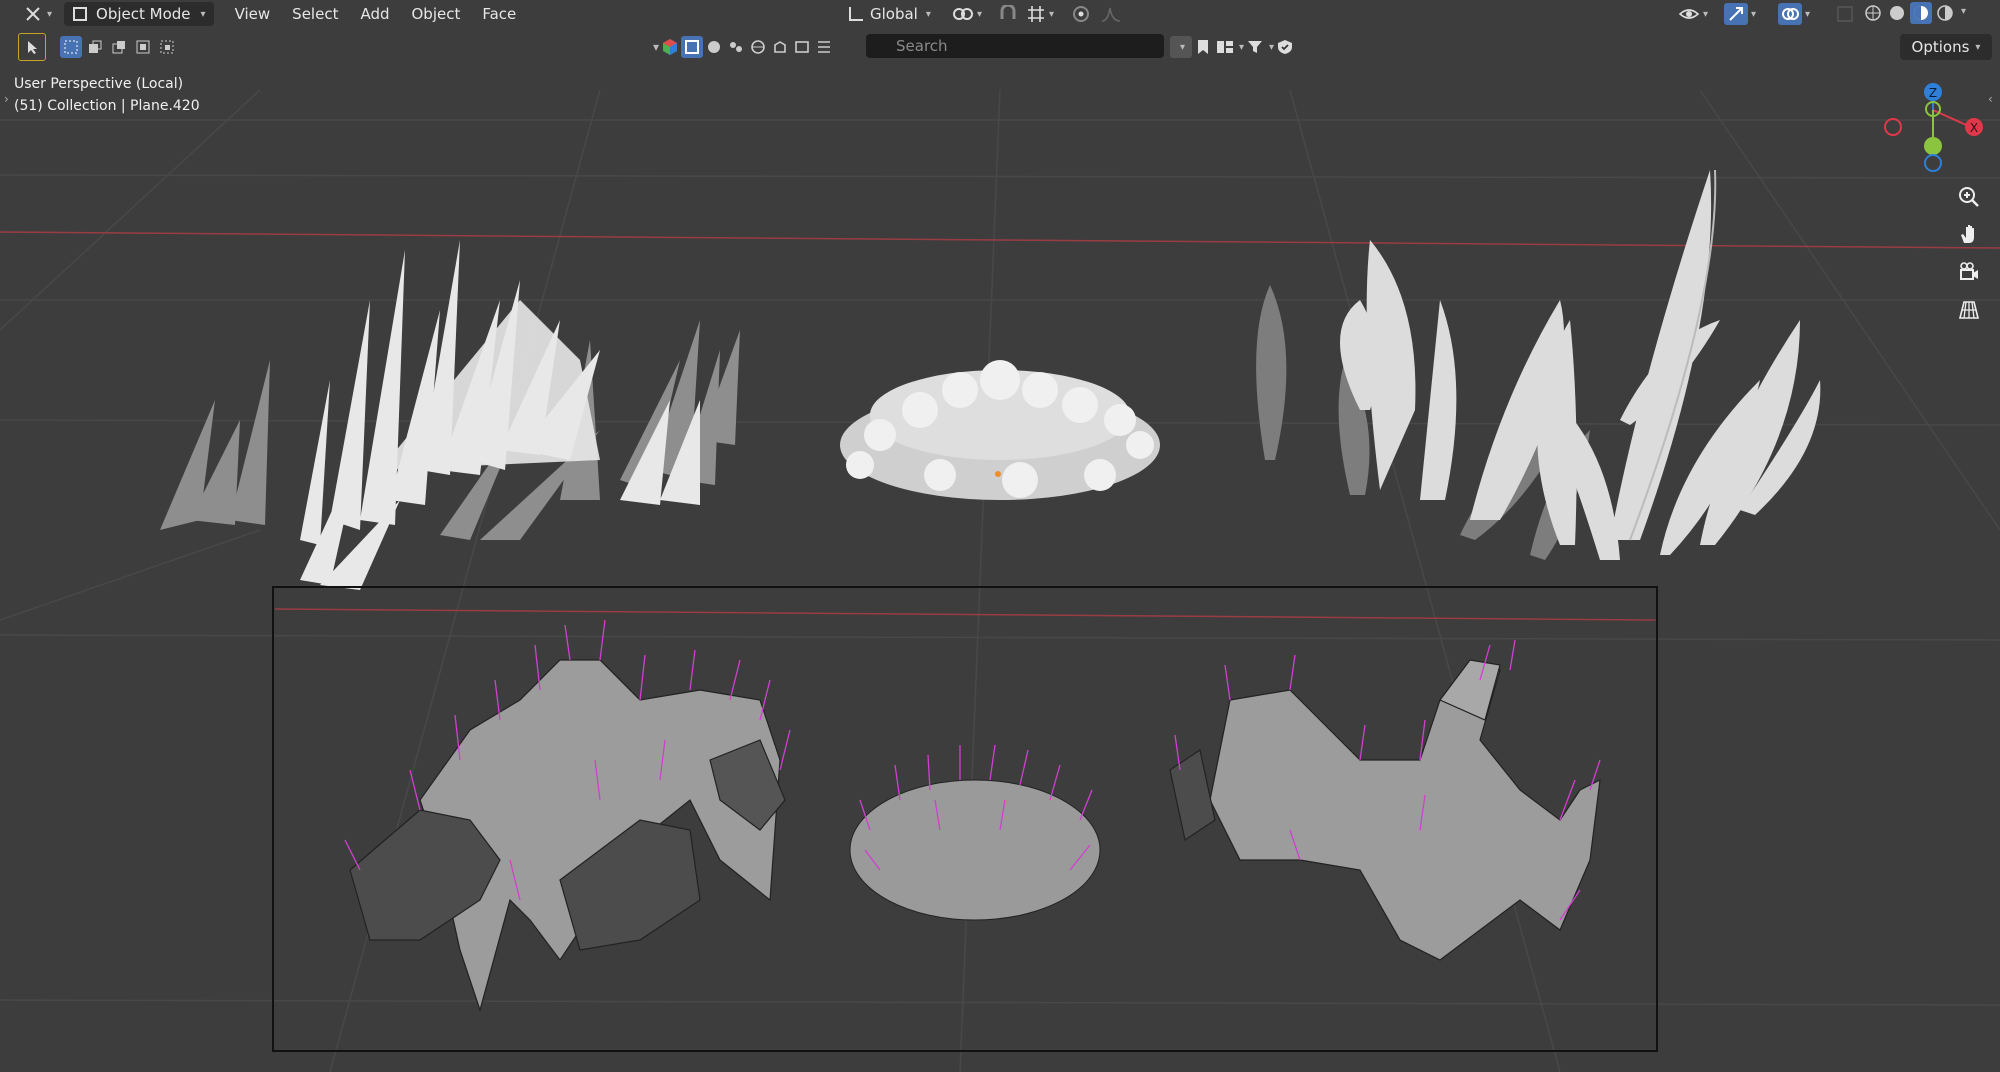  I want to click on material-shading-button, so click(1921, 13).